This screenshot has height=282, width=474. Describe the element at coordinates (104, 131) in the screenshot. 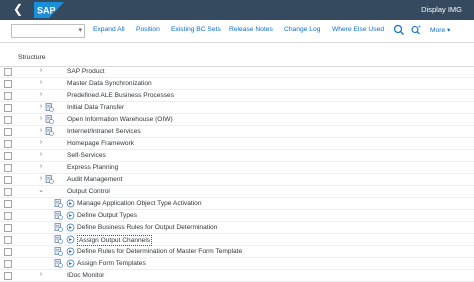

I see `tree-node-label: Internet/Intranet Services` at that location.